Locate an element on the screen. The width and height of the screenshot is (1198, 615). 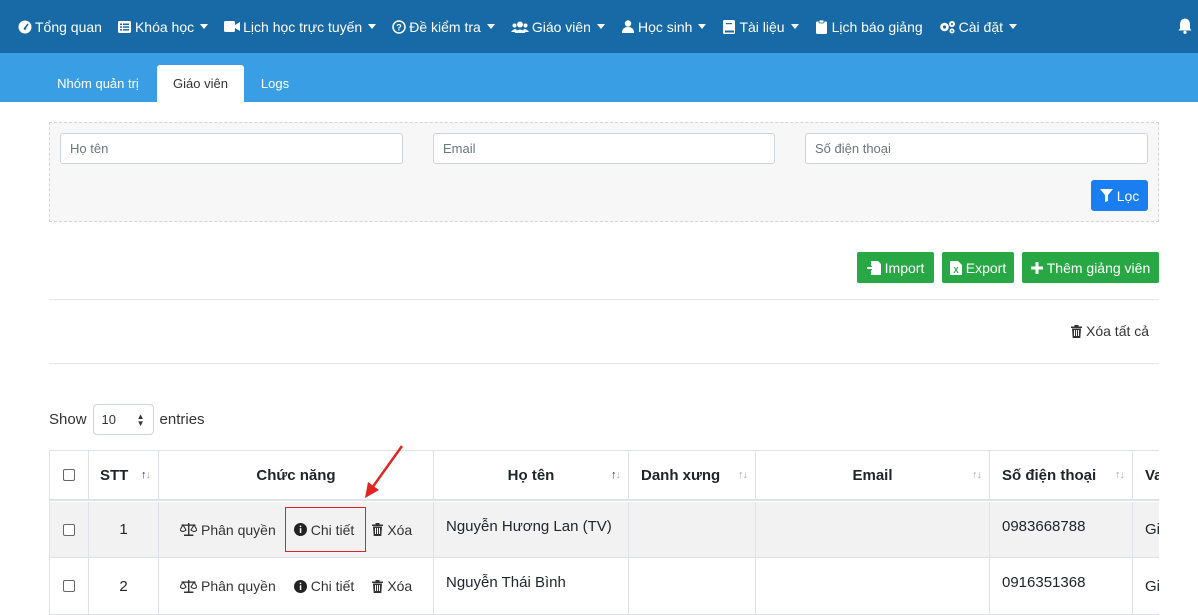
dashboard-icon is located at coordinates (25, 27).